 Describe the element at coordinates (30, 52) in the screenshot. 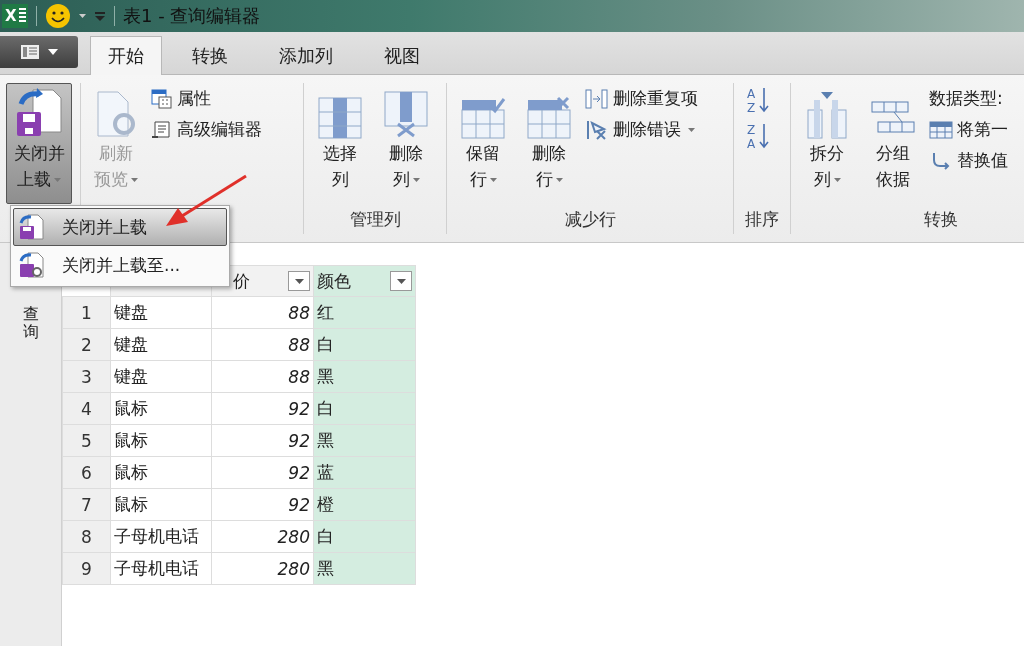

I see `panel-icon` at that location.